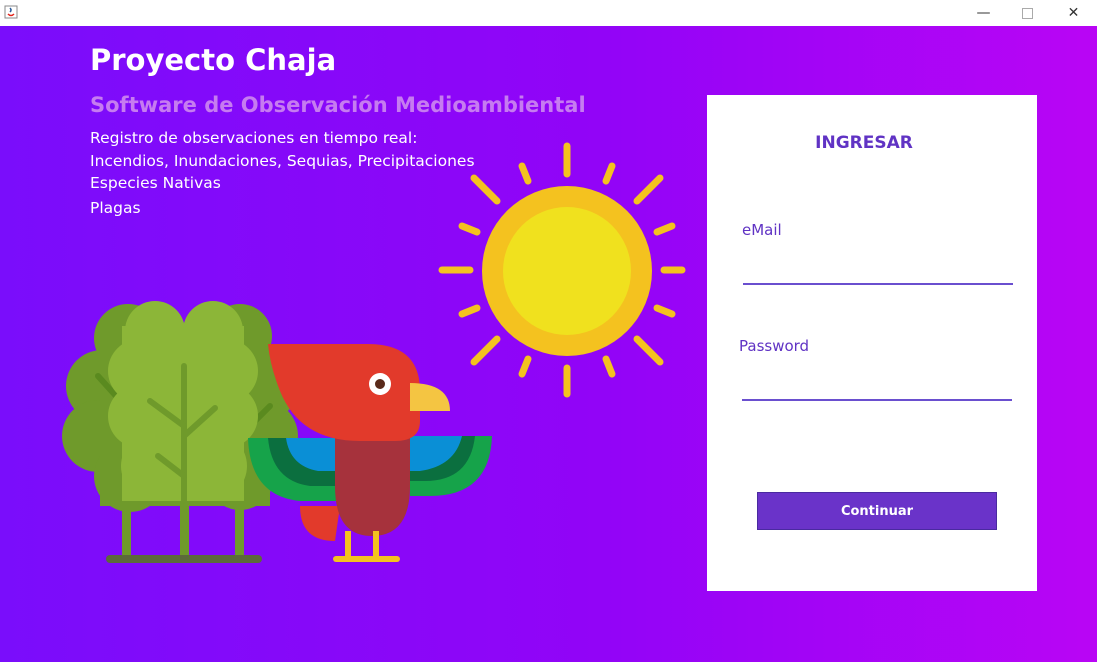  What do you see at coordinates (762, 230) in the screenshot?
I see `email-label: eMail` at bounding box center [762, 230].